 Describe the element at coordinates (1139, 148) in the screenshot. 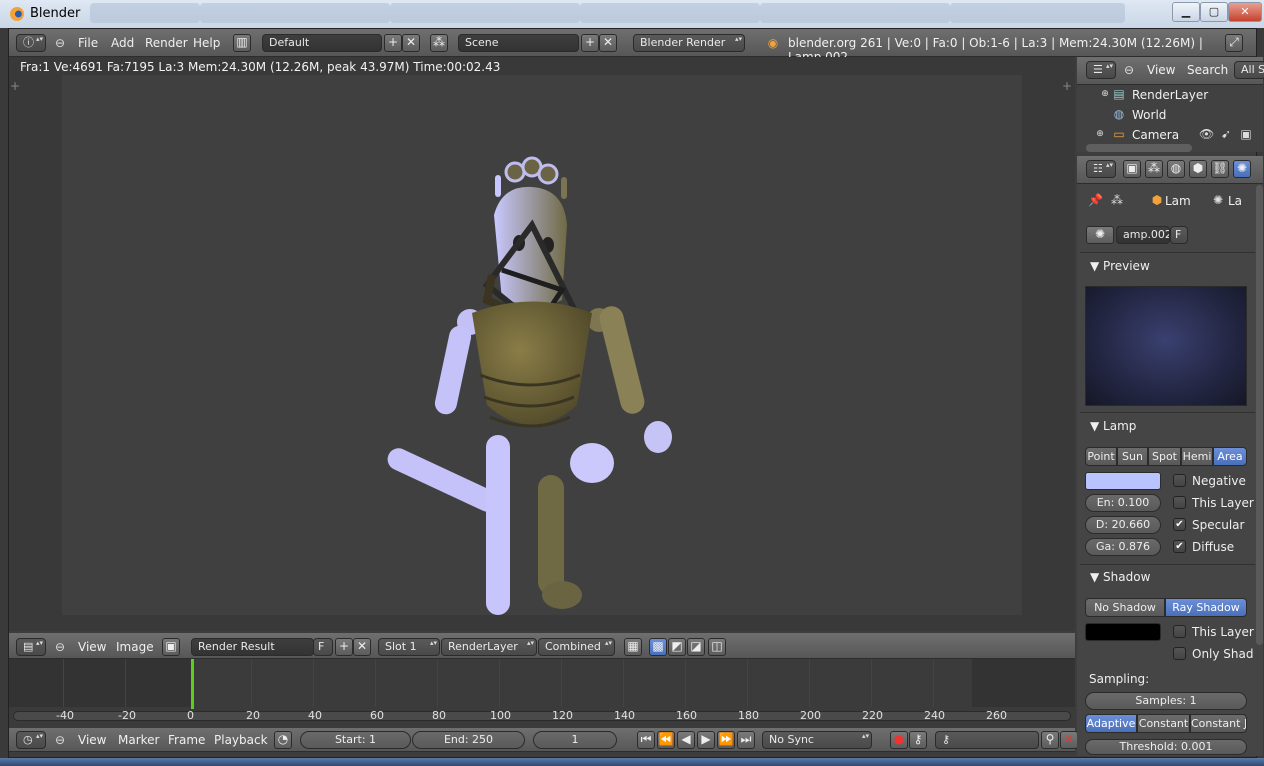

I see `outliner-hscrollbar` at that location.